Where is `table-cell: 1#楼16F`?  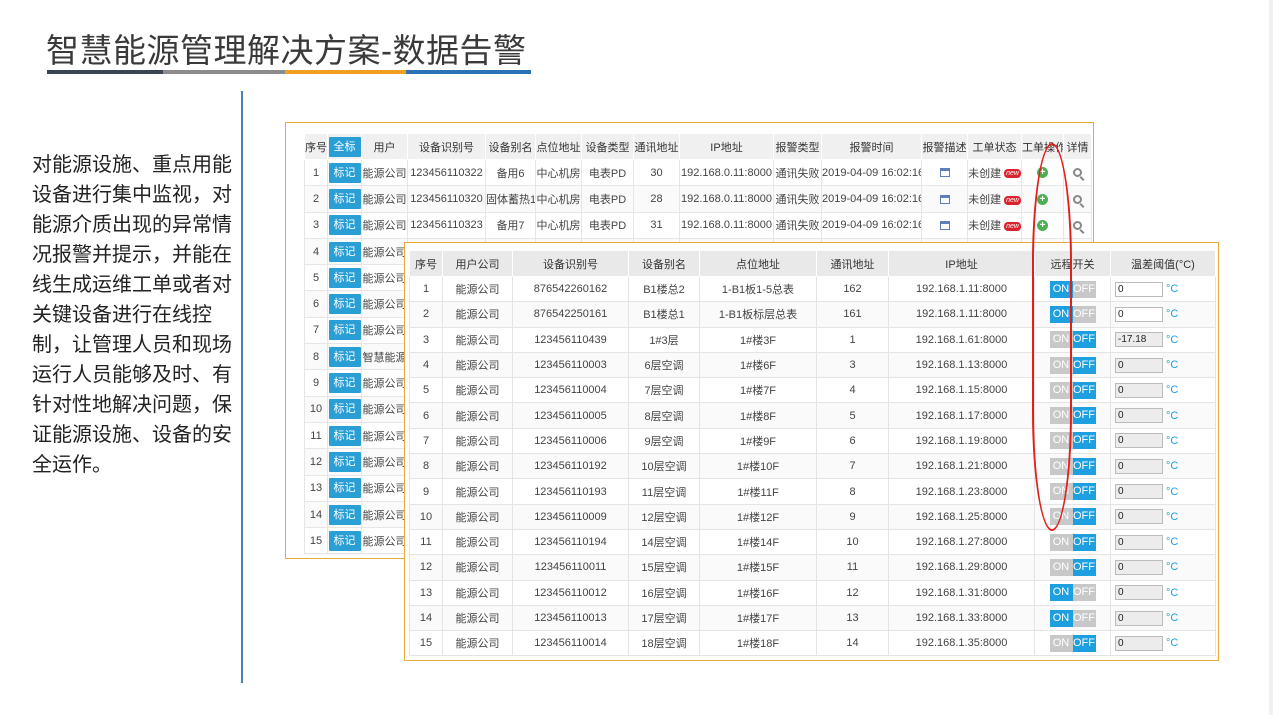 table-cell: 1#楼16F is located at coordinates (758, 592).